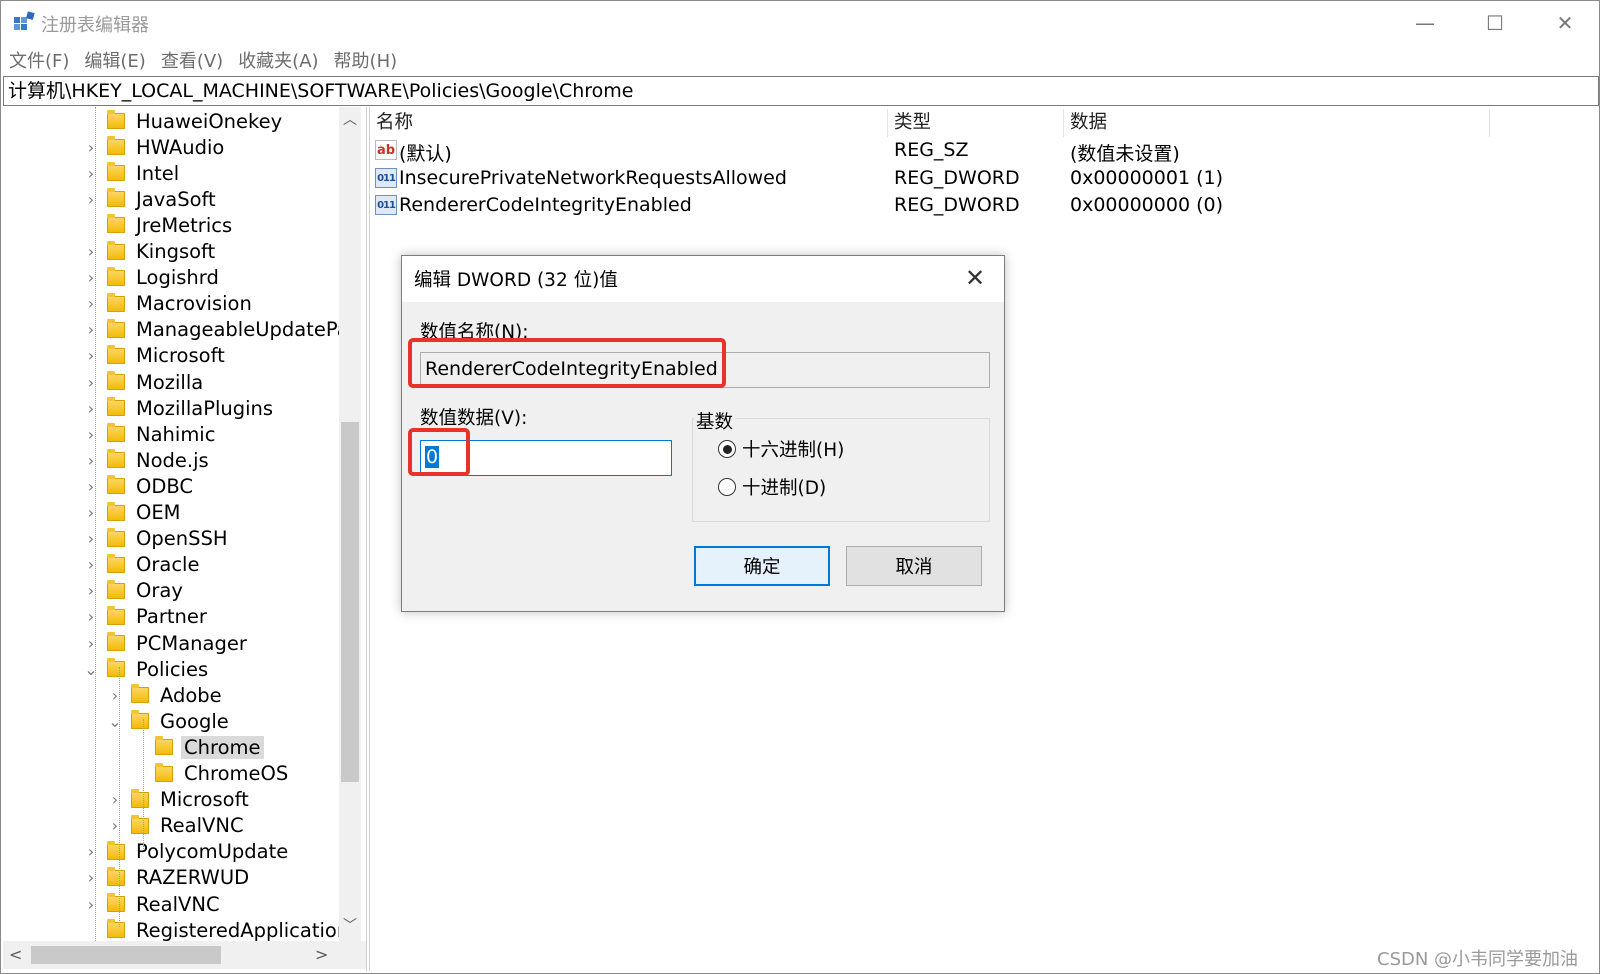 The width and height of the screenshot is (1600, 974). I want to click on tree-item: › RAZERWUD, so click(170, 878).